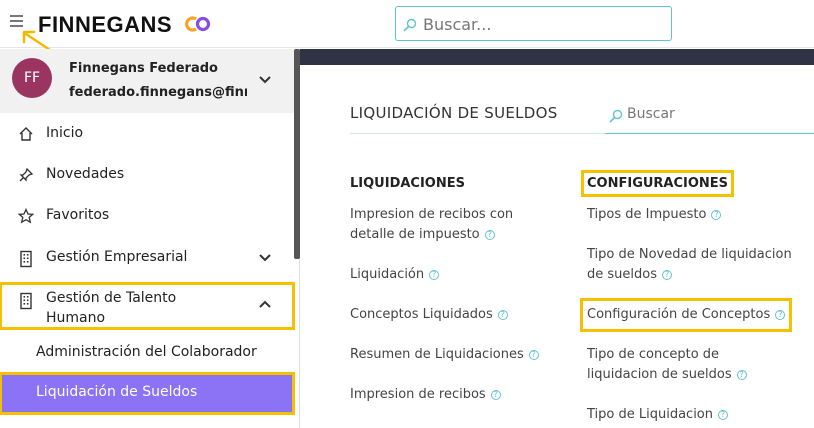  I want to click on sidebar-item-gestion-empresarial: Gestión Empresarial, so click(147, 259).